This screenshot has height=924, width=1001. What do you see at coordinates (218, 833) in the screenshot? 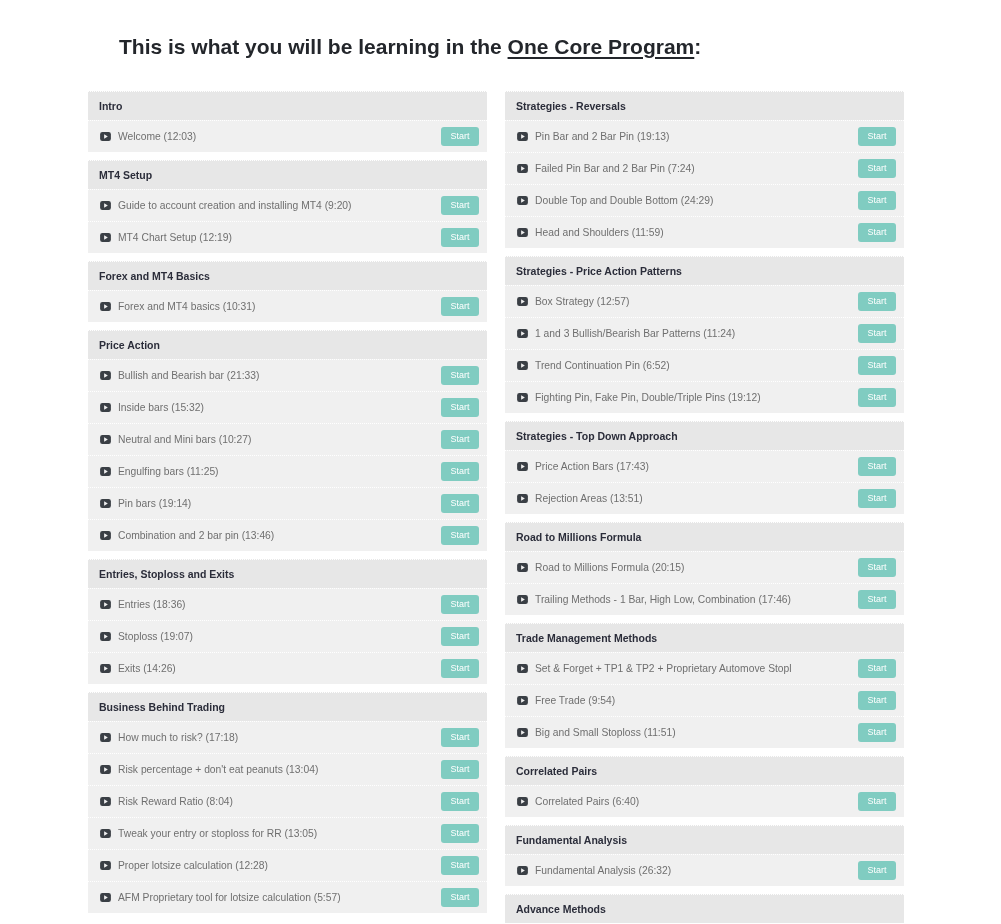
I see `lesson-title: Tweak your entry or stoploss for RR (13:05)` at bounding box center [218, 833].